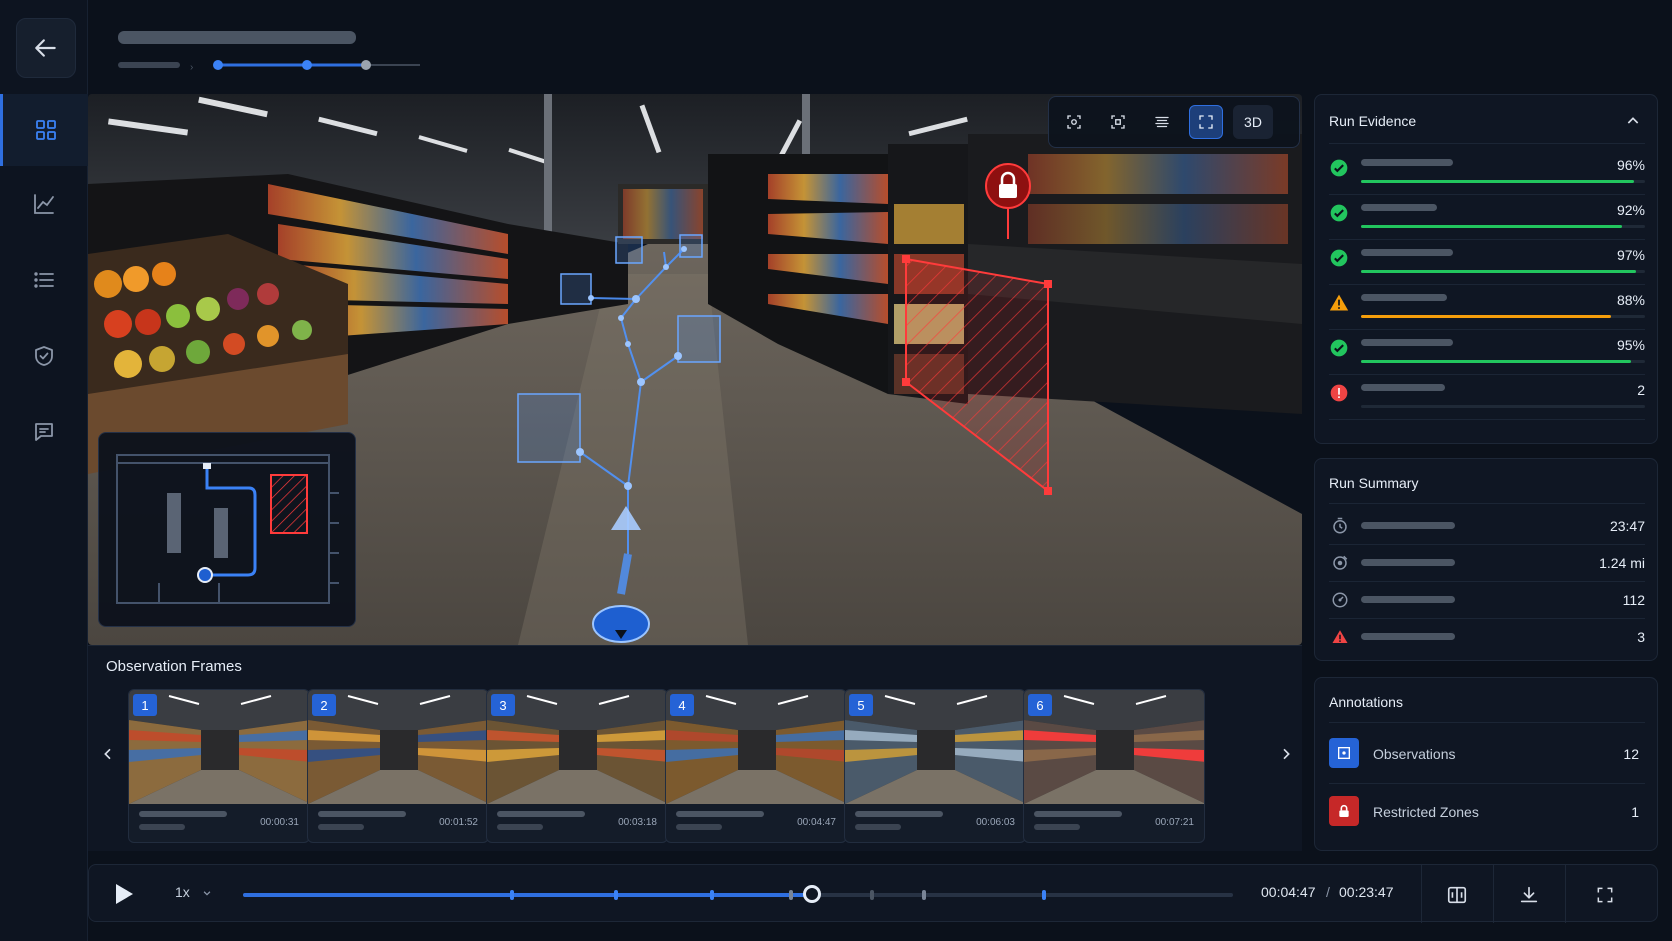  I want to click on frame-number: 3, so click(503, 705).